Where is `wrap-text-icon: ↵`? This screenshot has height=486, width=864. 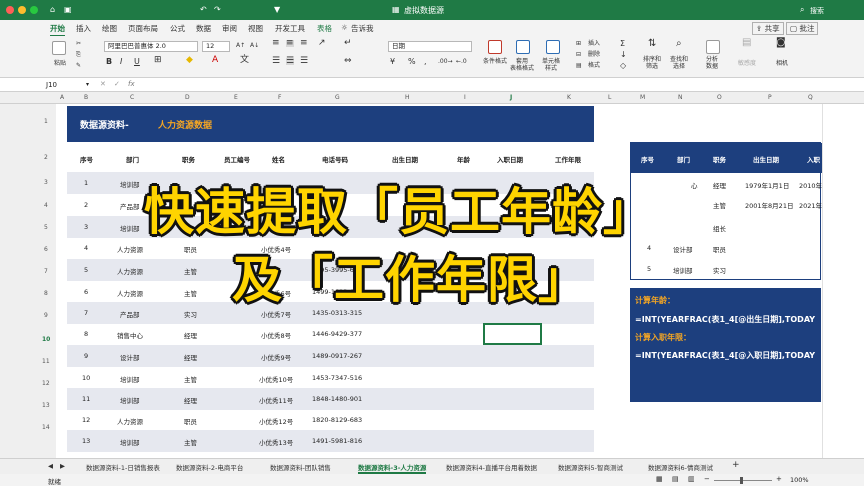 wrap-text-icon: ↵ is located at coordinates (348, 43).